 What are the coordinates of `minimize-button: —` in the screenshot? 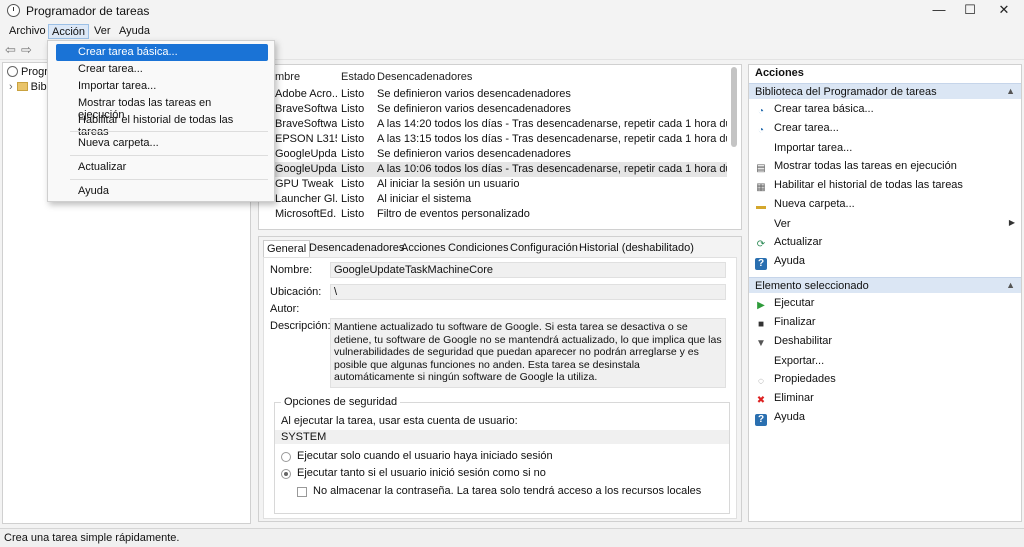 It's located at (939, 11).